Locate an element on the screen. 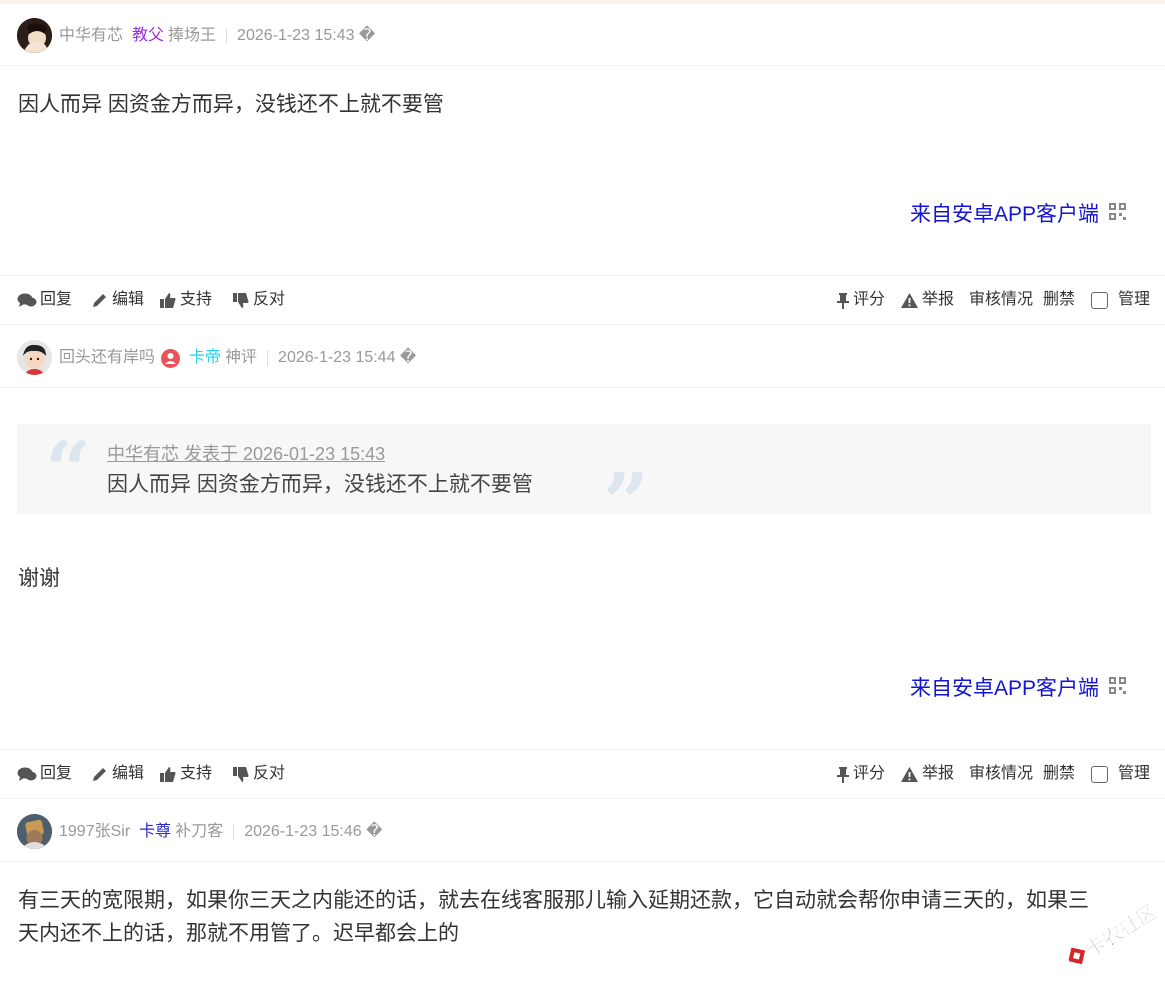 This screenshot has height=988, width=1165. post-time: 2026-1-23 15:43 � is located at coordinates (306, 35).